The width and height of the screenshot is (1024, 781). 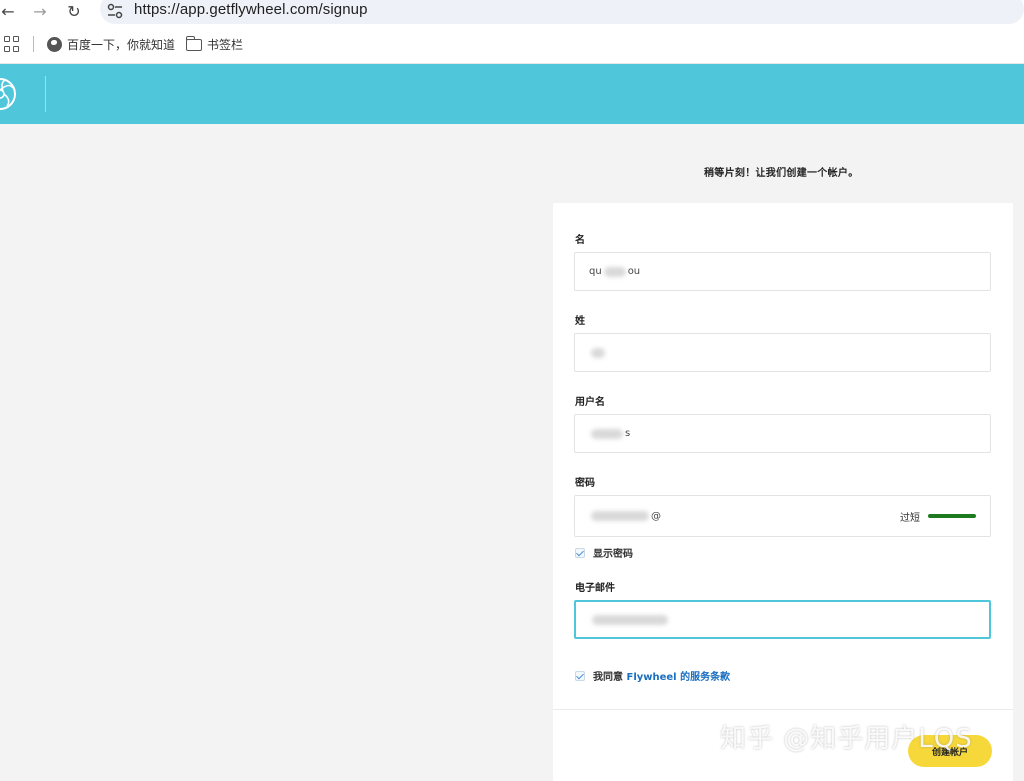 What do you see at coordinates (512, 94) in the screenshot?
I see `app-header` at bounding box center [512, 94].